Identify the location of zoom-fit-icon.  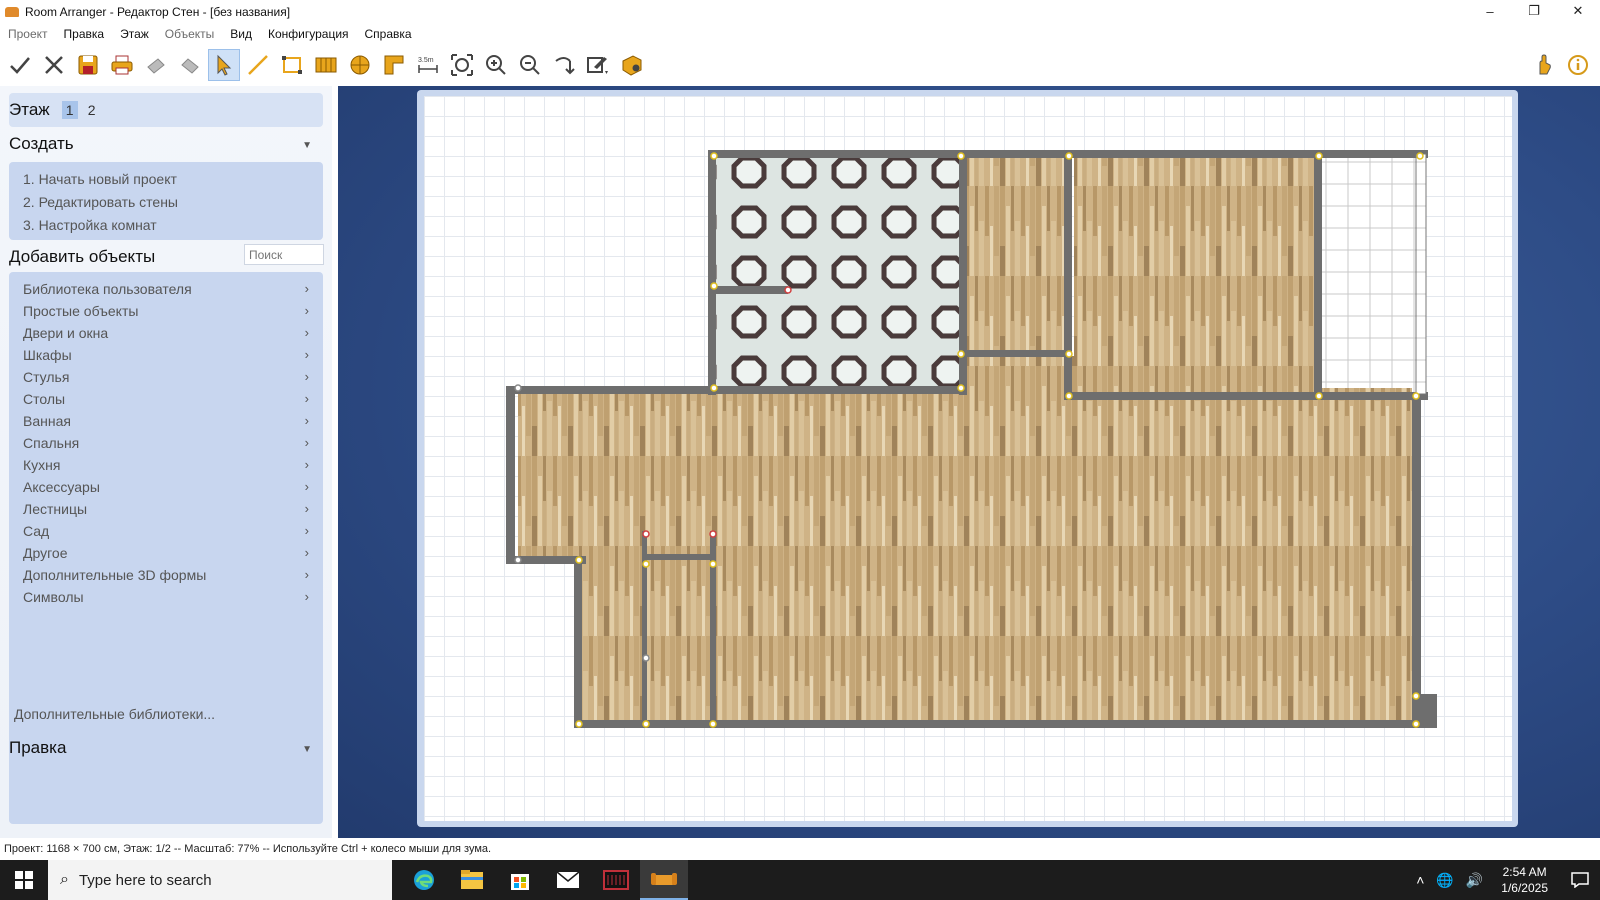
(462, 65).